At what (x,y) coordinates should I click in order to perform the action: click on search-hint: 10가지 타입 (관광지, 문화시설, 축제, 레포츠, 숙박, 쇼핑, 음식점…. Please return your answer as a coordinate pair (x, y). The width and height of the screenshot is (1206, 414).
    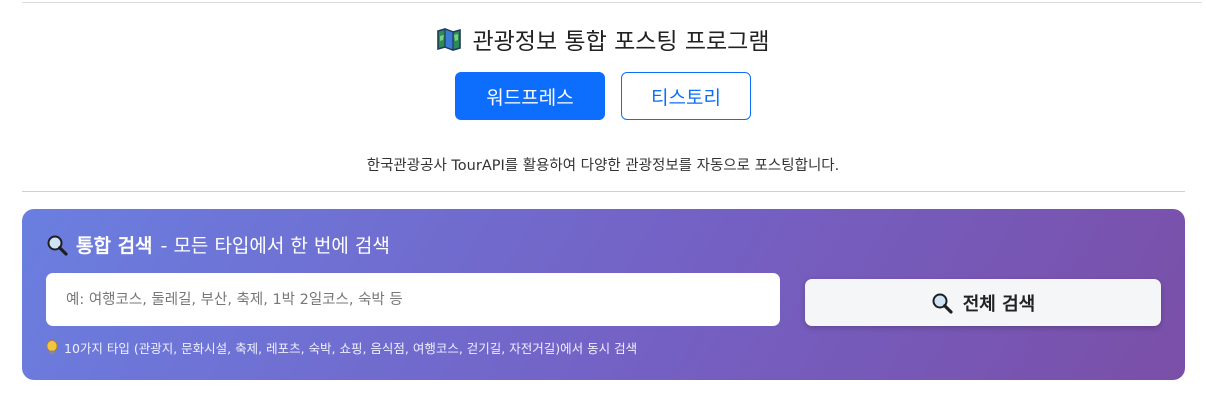
    Looking at the image, I should click on (341, 347).